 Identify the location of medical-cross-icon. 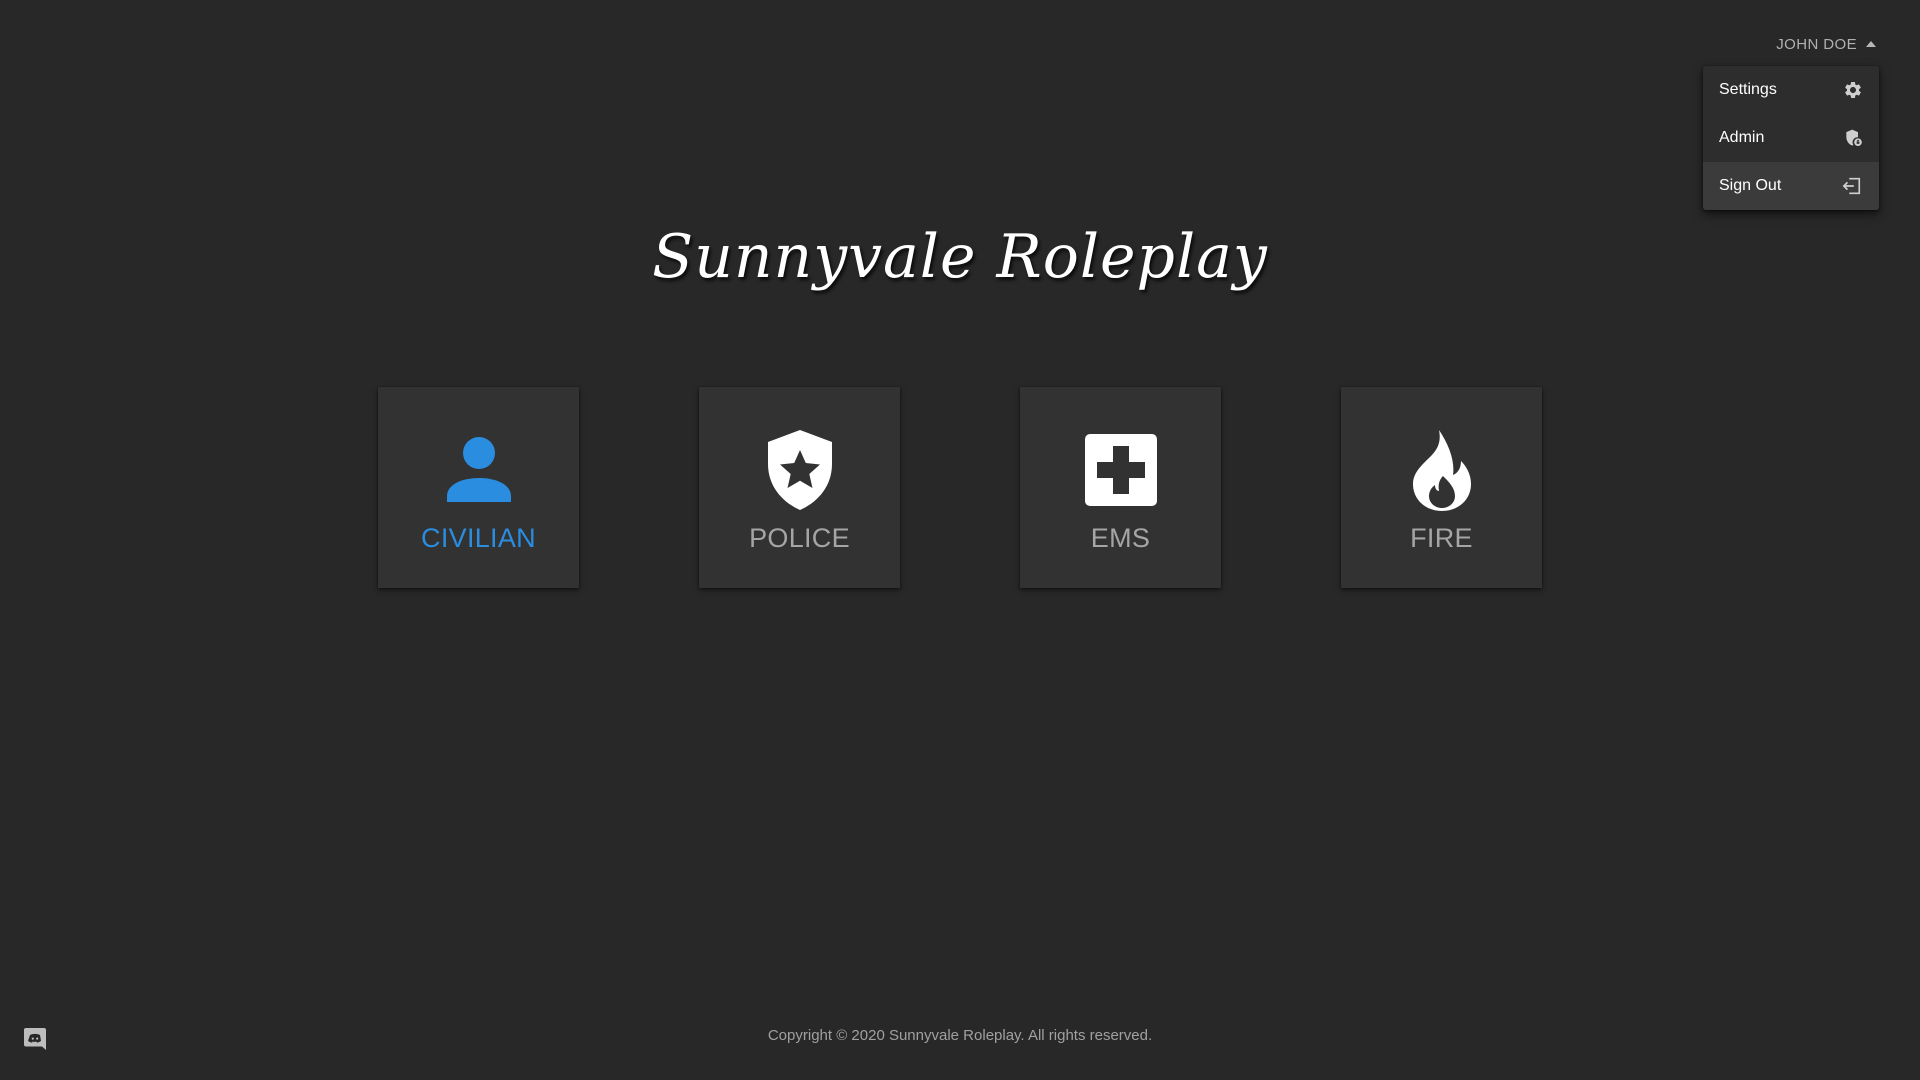
(1121, 470).